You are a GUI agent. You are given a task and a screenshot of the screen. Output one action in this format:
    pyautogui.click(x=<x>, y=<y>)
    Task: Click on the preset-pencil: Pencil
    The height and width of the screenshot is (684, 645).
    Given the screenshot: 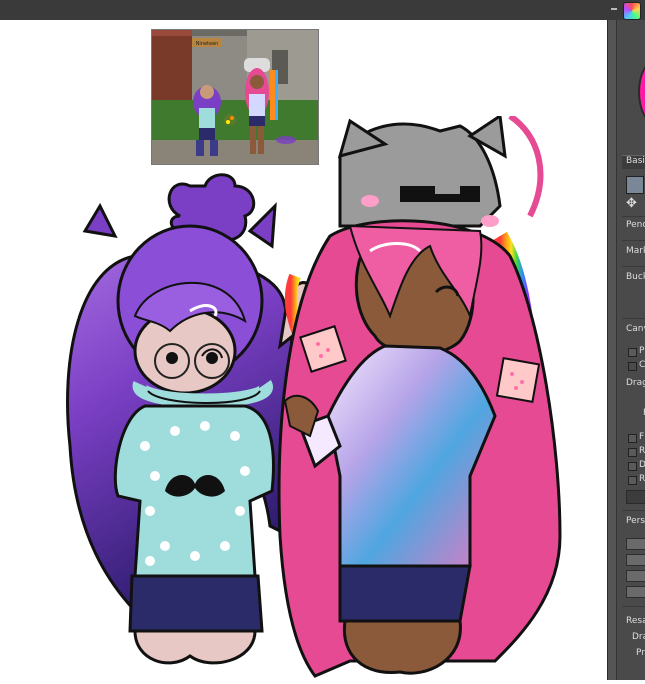 What is the action you would take?
    pyautogui.click(x=635, y=225)
    